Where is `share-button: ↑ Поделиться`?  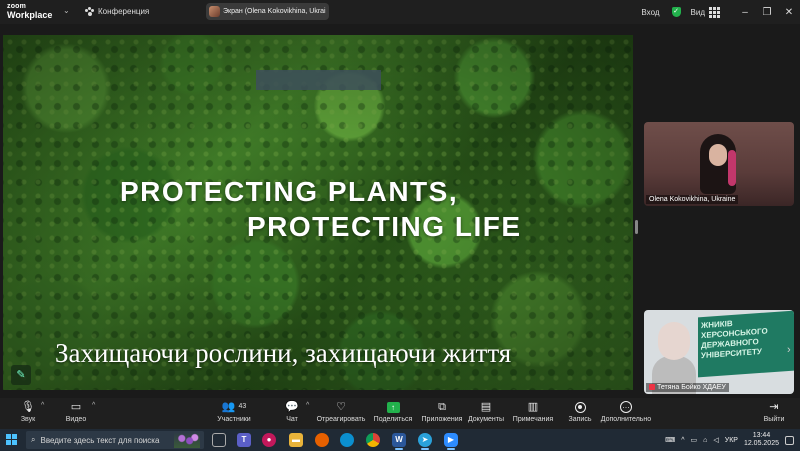
share-button: ↑ Поделиться is located at coordinates (393, 412).